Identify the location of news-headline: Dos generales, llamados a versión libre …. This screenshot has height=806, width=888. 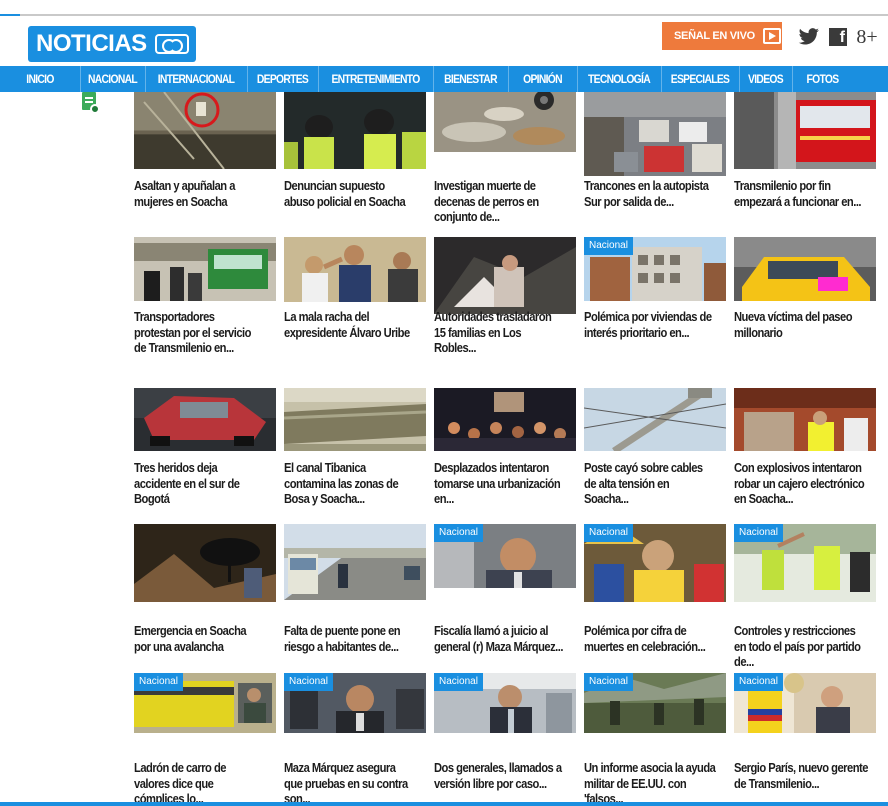
(498, 775).